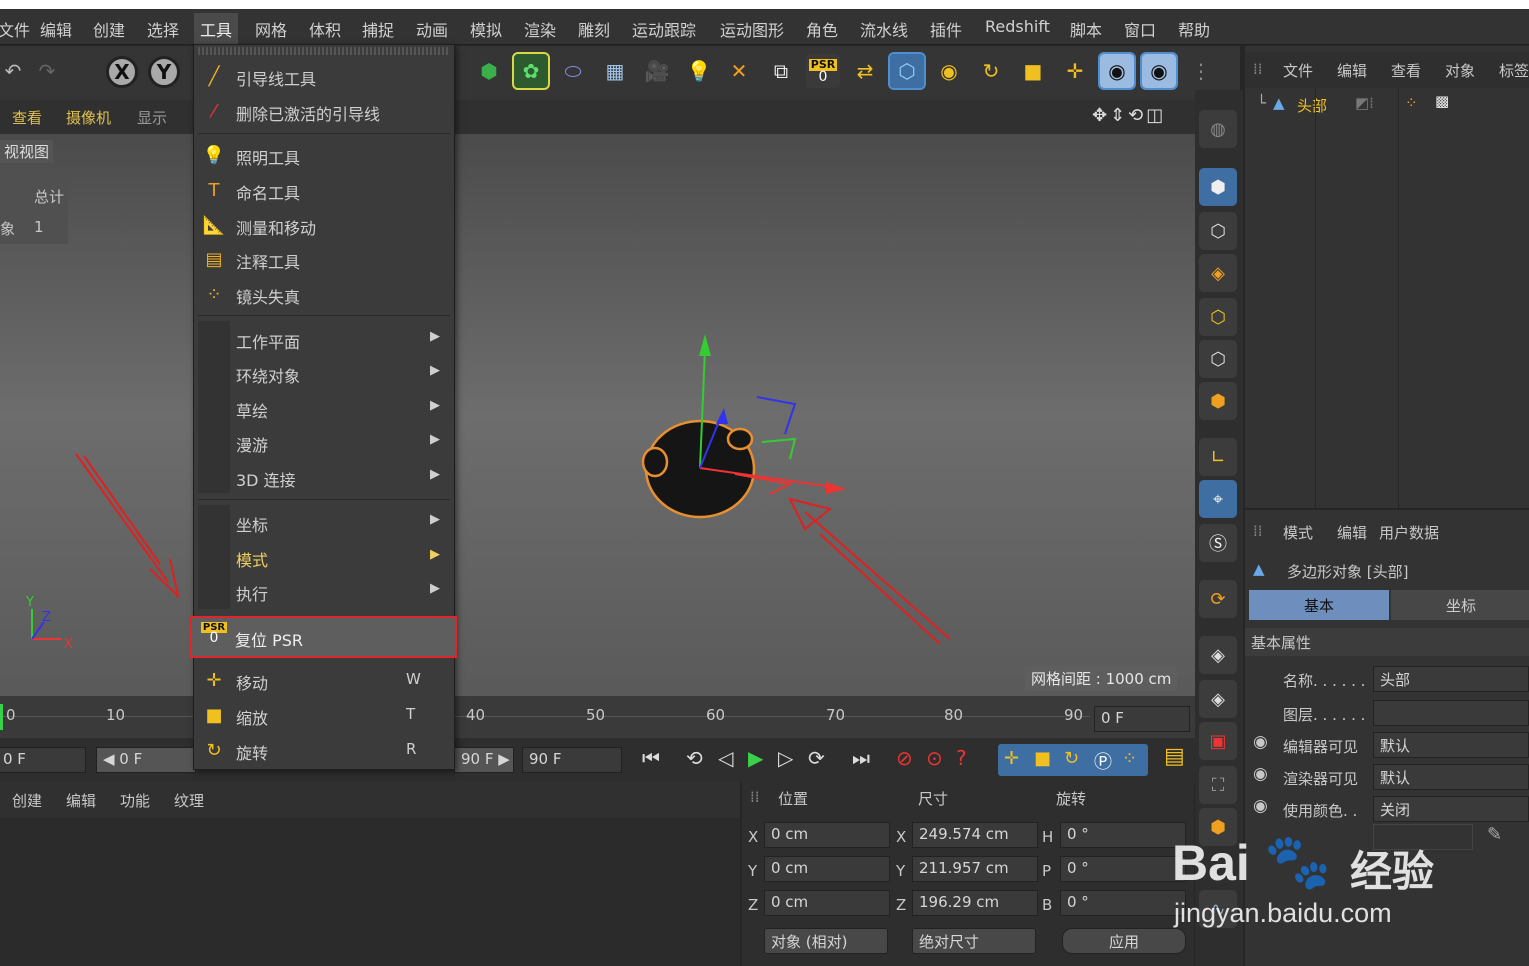 The width and height of the screenshot is (1529, 966). What do you see at coordinates (1075, 71) in the screenshot?
I see `move-toolbar-icon: ✛` at bounding box center [1075, 71].